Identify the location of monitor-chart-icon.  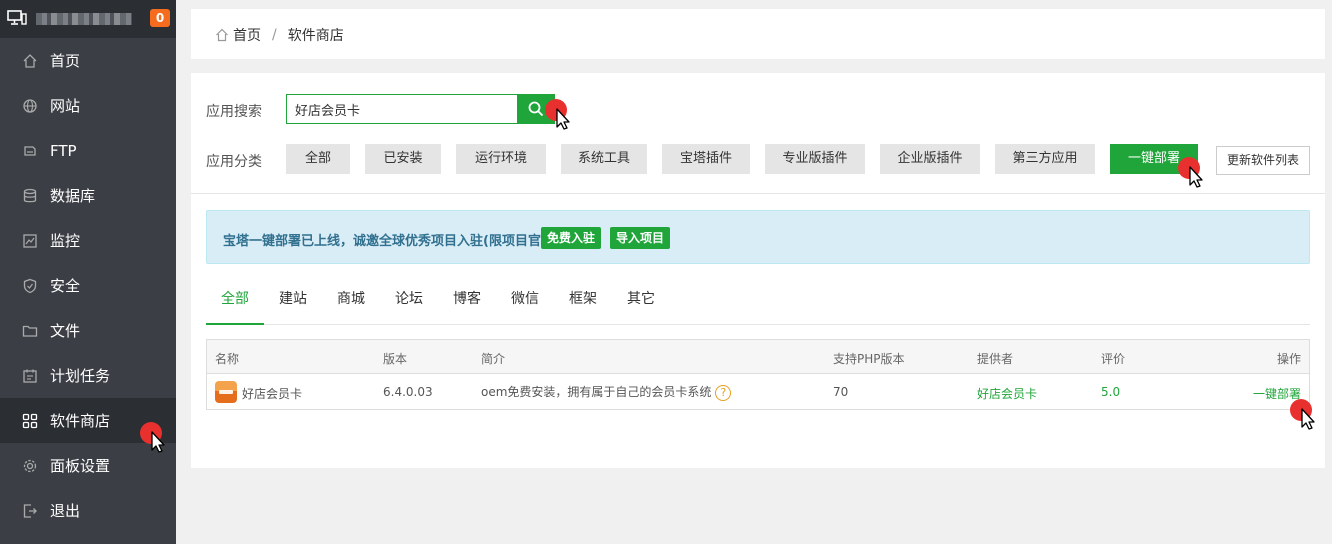
(30, 241).